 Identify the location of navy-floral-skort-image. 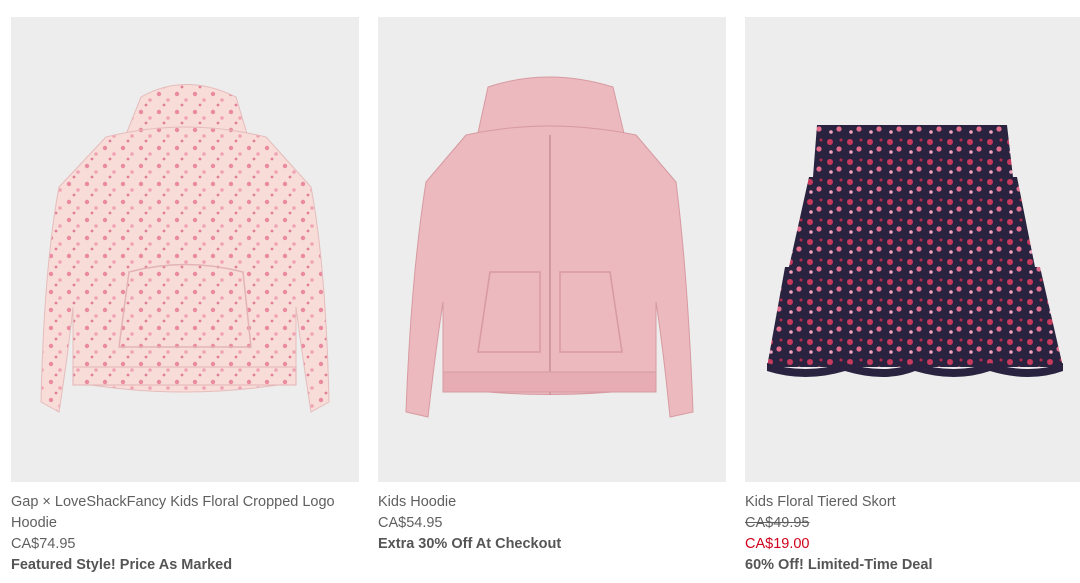
(915, 251).